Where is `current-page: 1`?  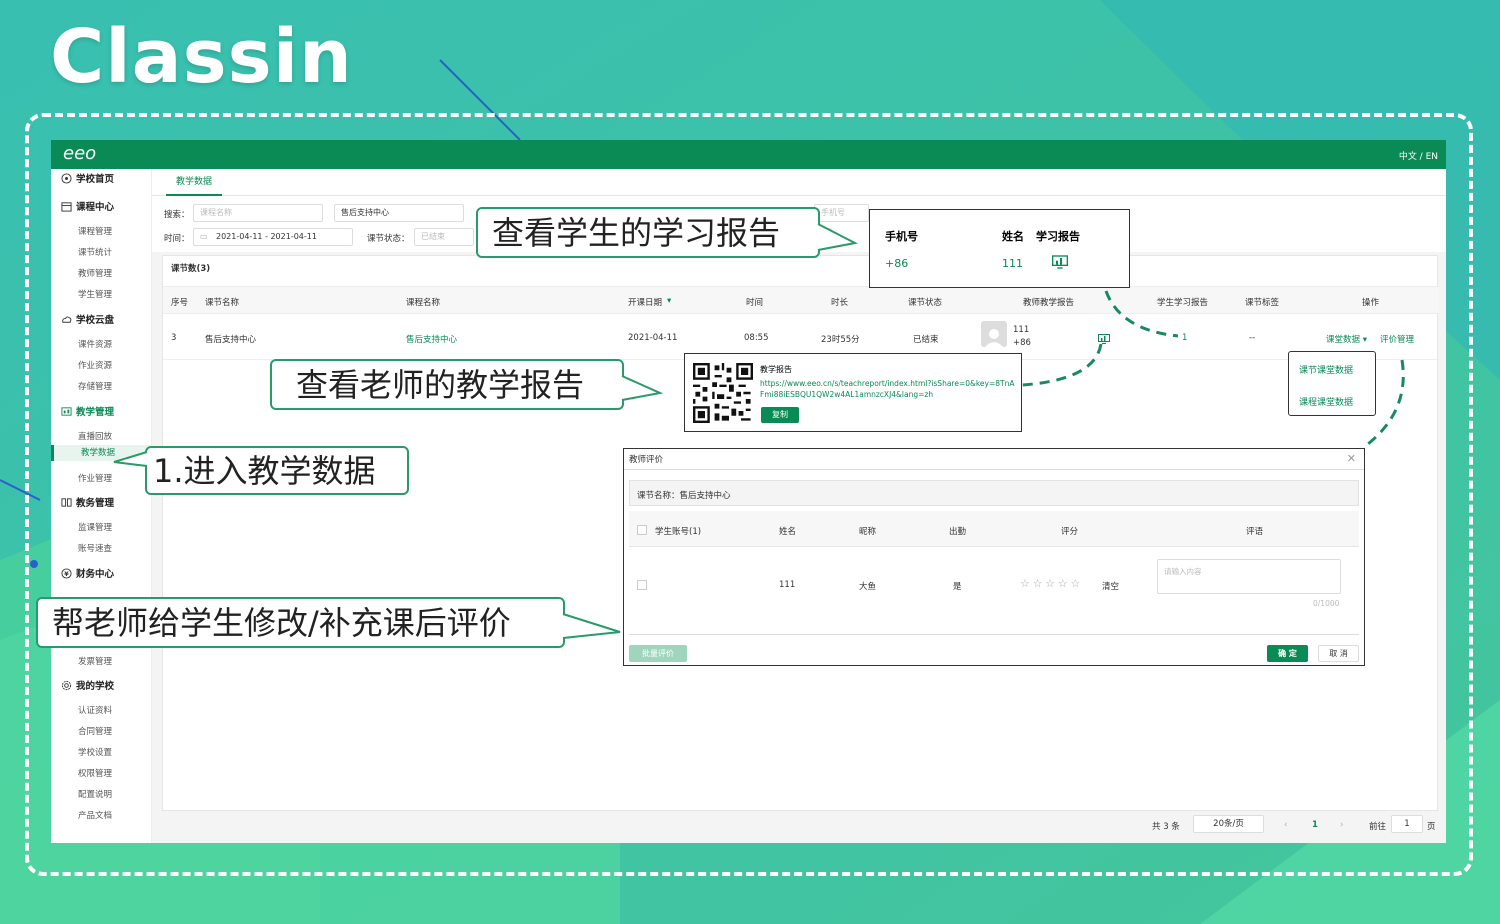 current-page: 1 is located at coordinates (1315, 825).